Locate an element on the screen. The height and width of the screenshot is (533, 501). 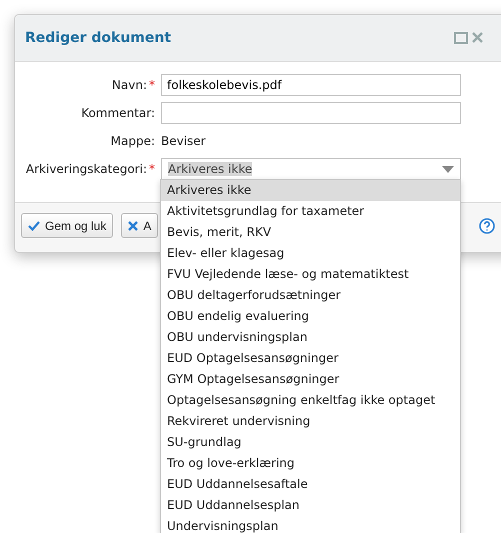
dropdown-option: EUD Optagelsesansøgninger is located at coordinates (310, 358).